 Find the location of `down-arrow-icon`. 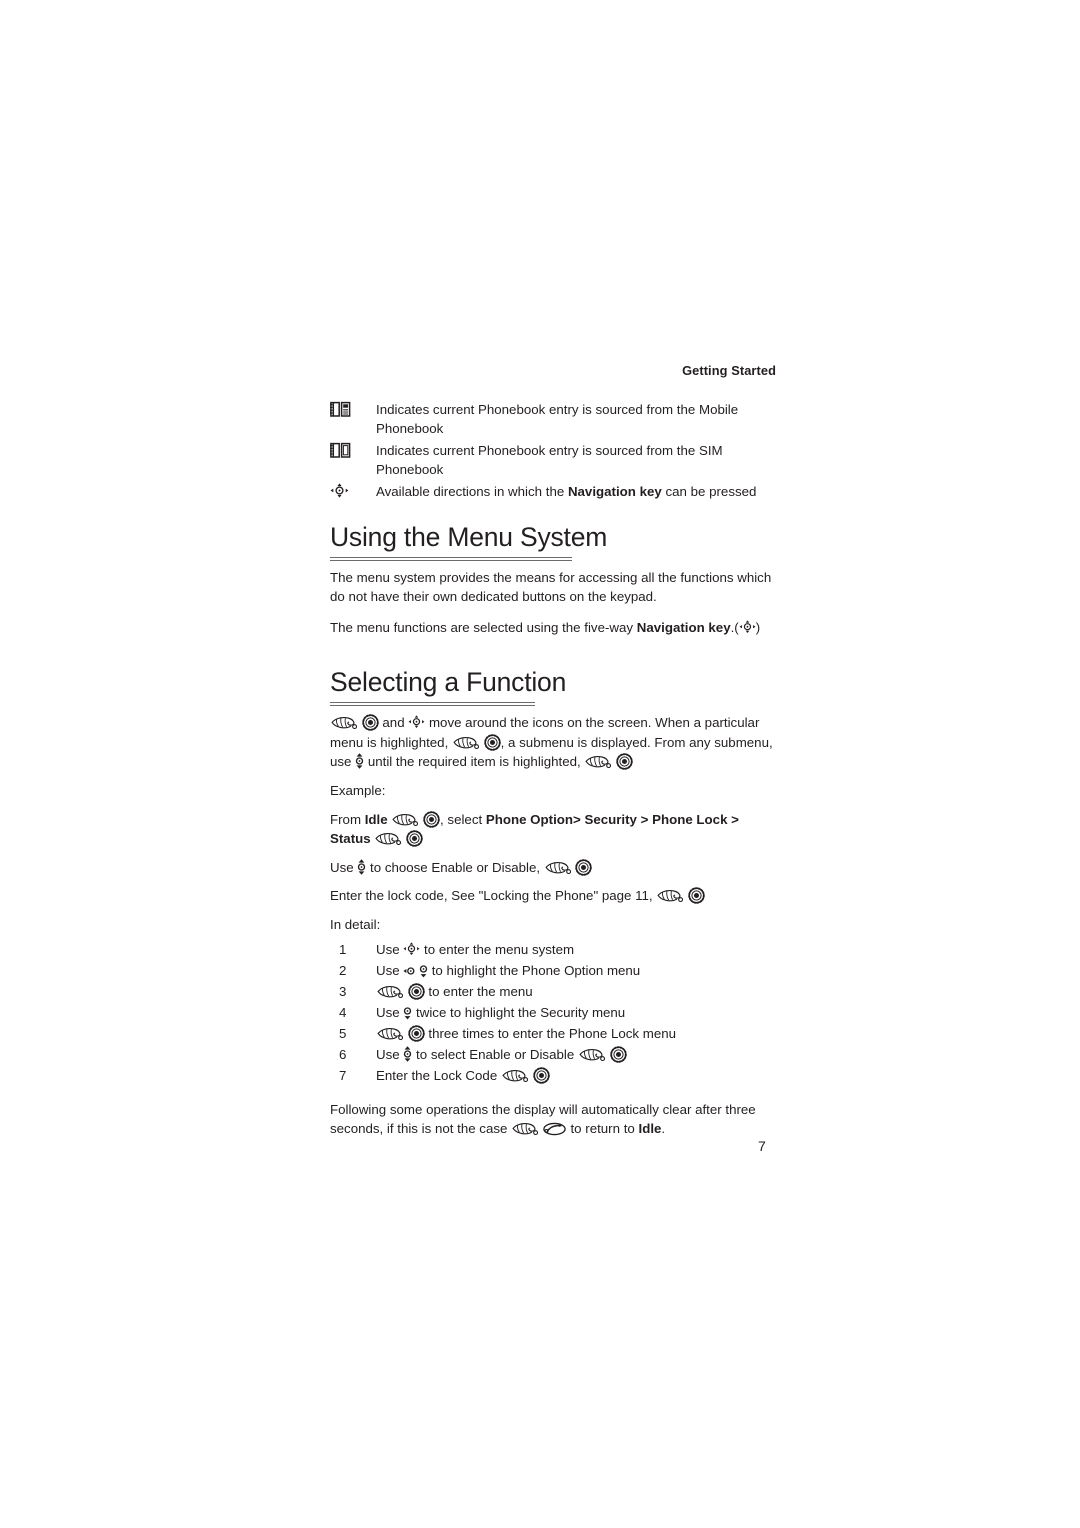

down-arrow-icon is located at coordinates (423, 970).